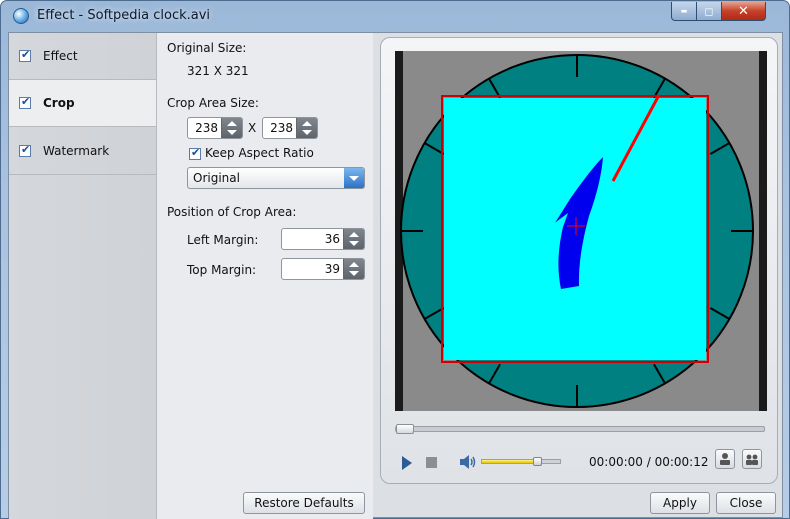  I want to click on snapshot-icon, so click(725, 459).